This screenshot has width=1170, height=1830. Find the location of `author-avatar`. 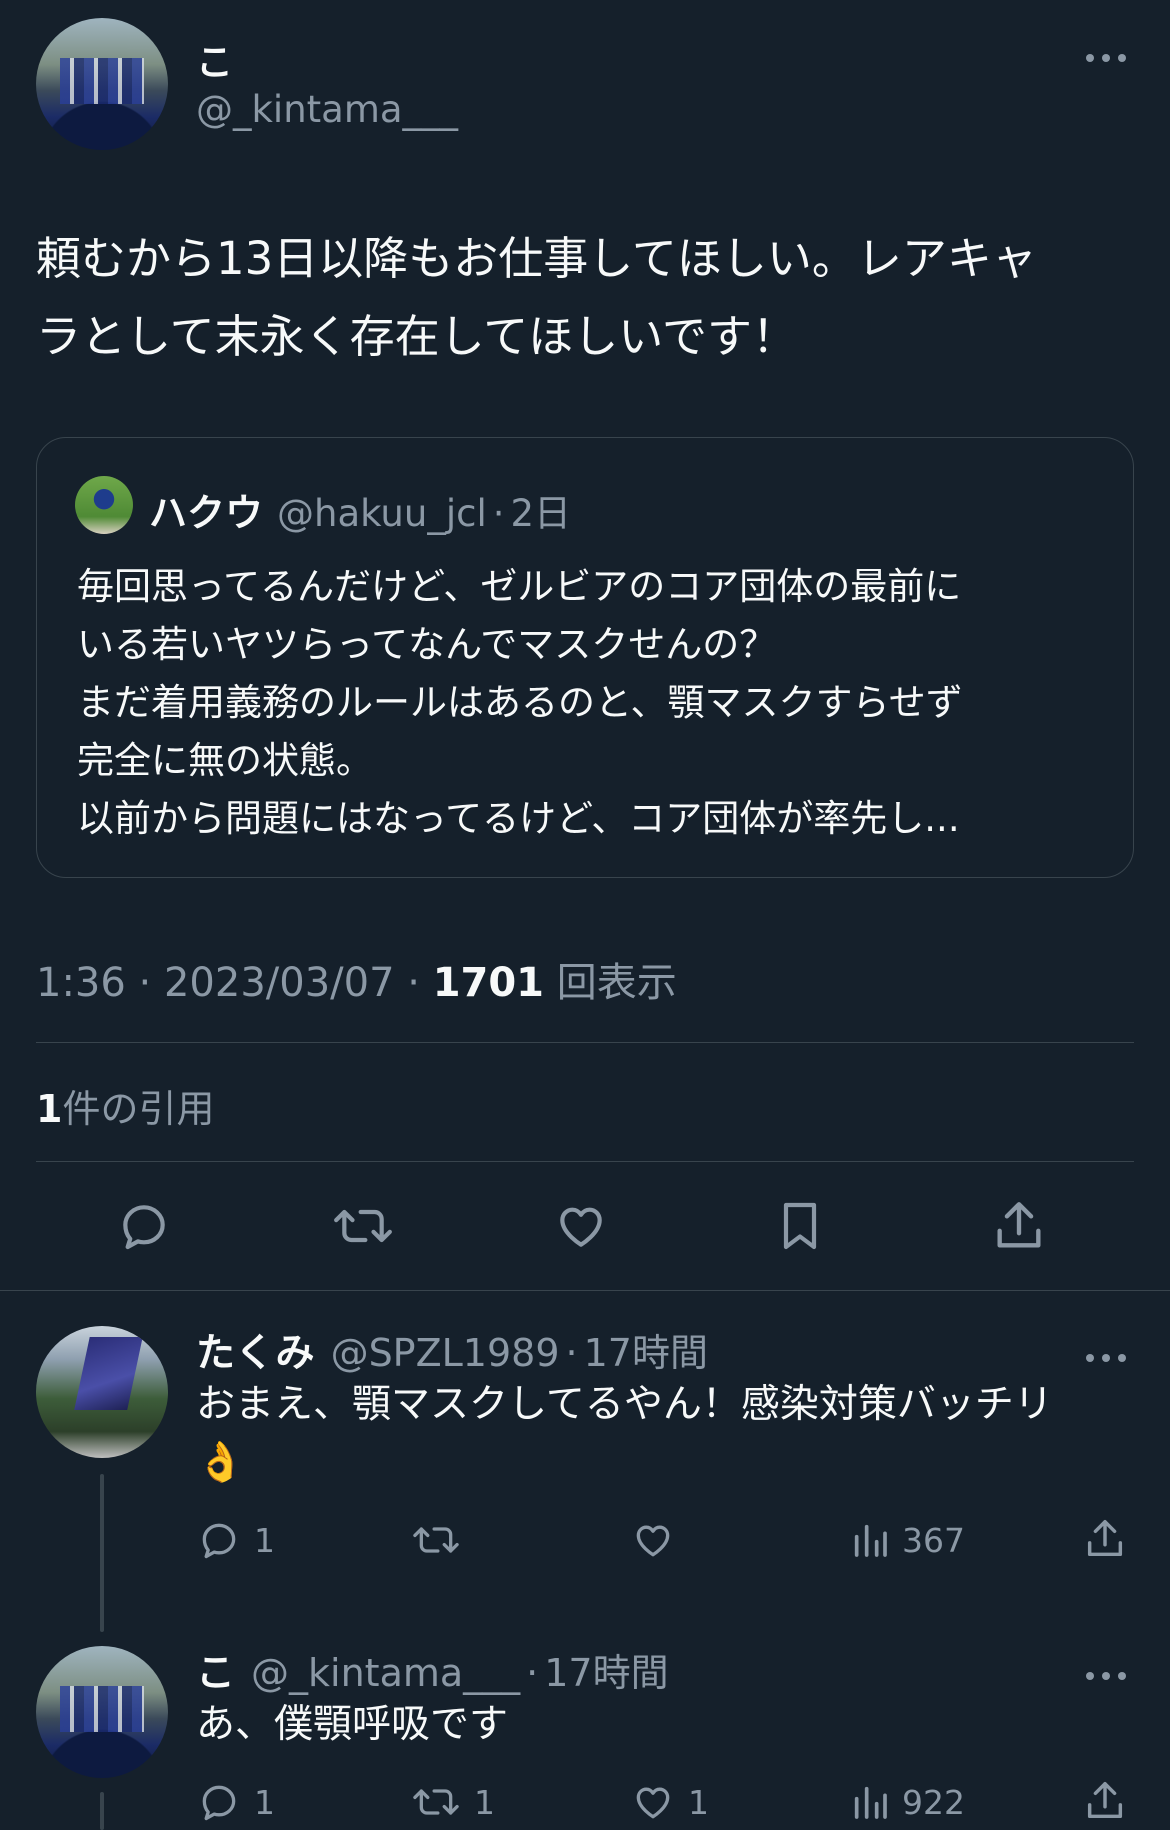

author-avatar is located at coordinates (102, 84).